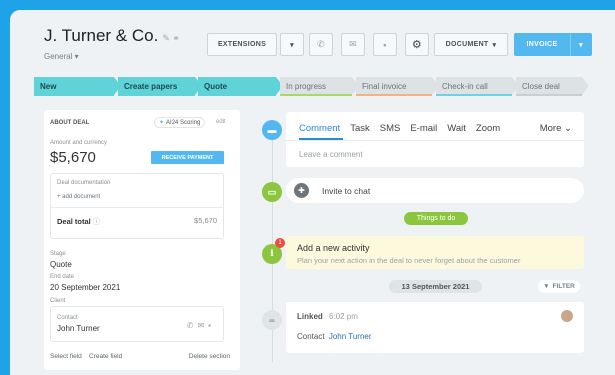  Describe the element at coordinates (350, 336) in the screenshot. I see `linked-contact-link: John Turner` at that location.